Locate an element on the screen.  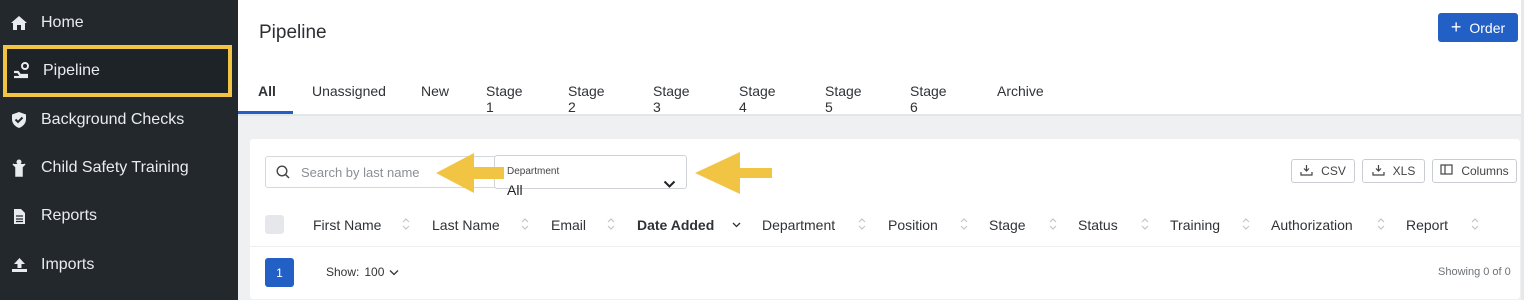
columns-button: Columns is located at coordinates (1474, 171).